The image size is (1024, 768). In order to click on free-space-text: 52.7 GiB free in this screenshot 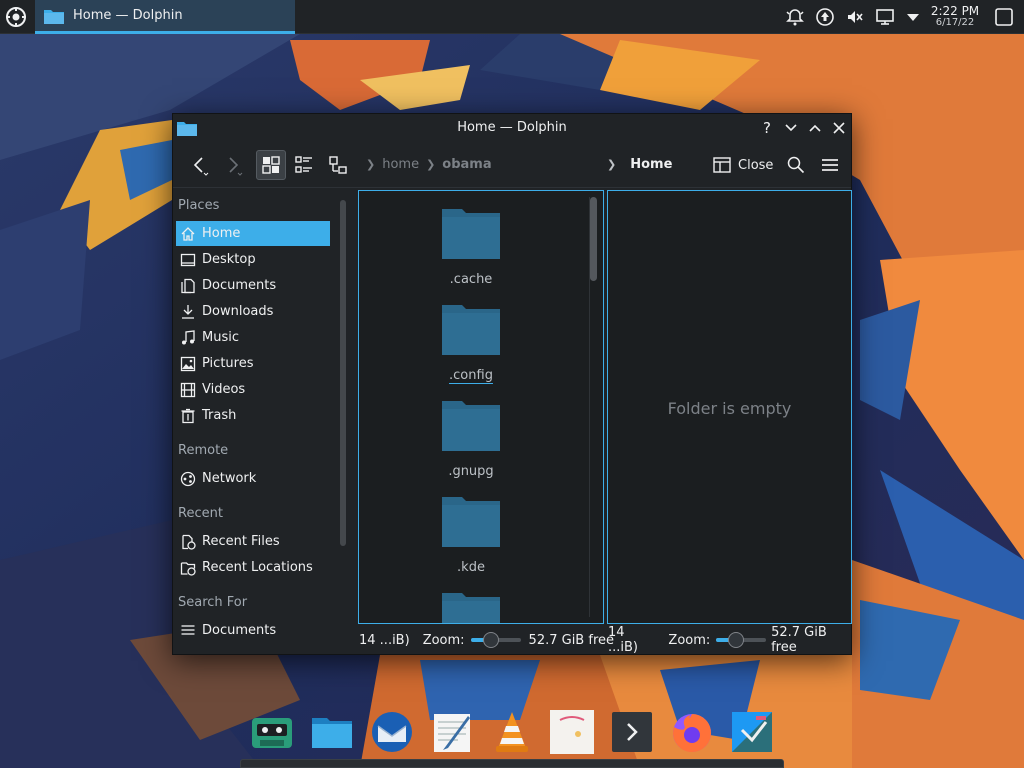, I will do `click(799, 640)`.